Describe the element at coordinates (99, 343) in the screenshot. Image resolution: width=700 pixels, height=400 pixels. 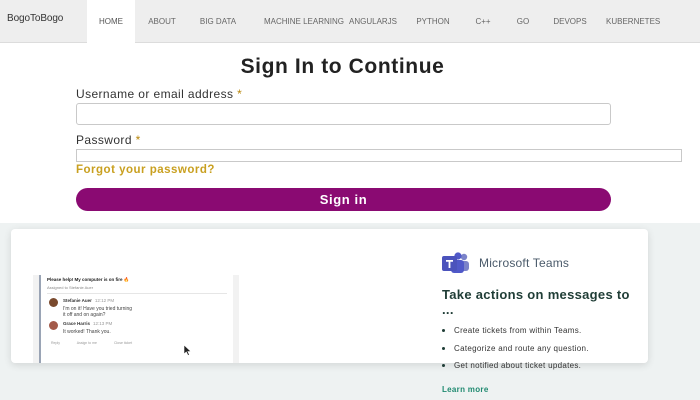
I see `chat-actions: Reply Assign to me Close ticket` at that location.